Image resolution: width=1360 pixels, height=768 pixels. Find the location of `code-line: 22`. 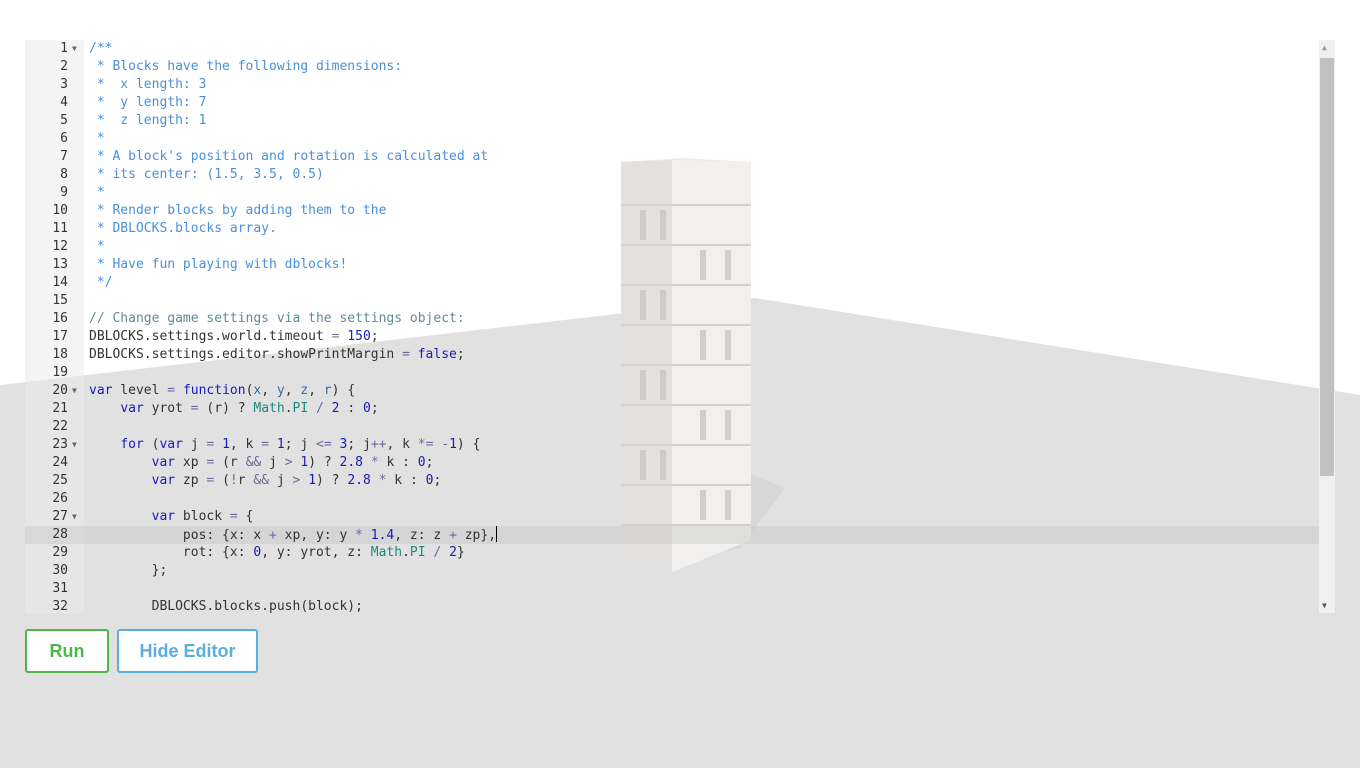

code-line: 22 is located at coordinates (672, 427).